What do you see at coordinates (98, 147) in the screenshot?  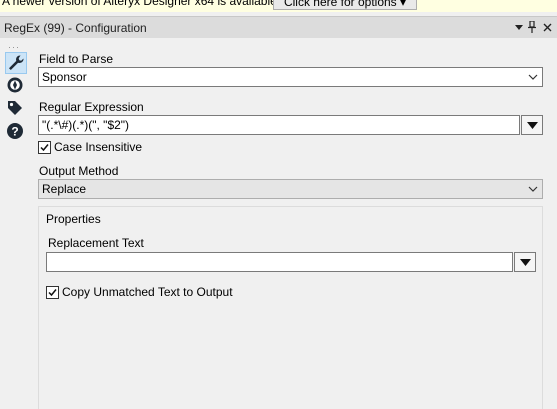 I see `case-insensitive-label: Case Insensitive` at bounding box center [98, 147].